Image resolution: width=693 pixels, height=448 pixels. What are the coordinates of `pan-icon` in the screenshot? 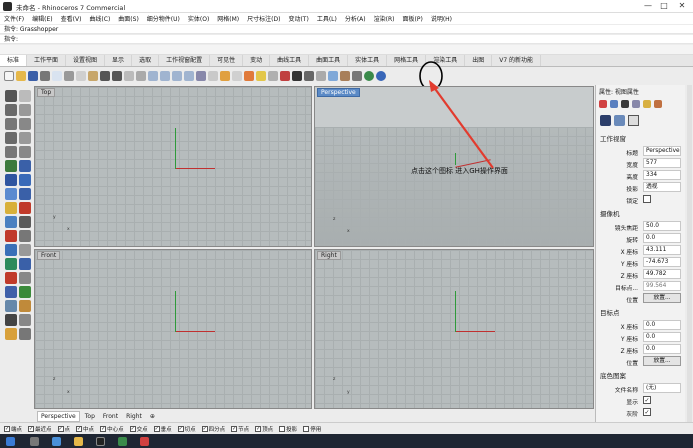 It's located at (129, 76).